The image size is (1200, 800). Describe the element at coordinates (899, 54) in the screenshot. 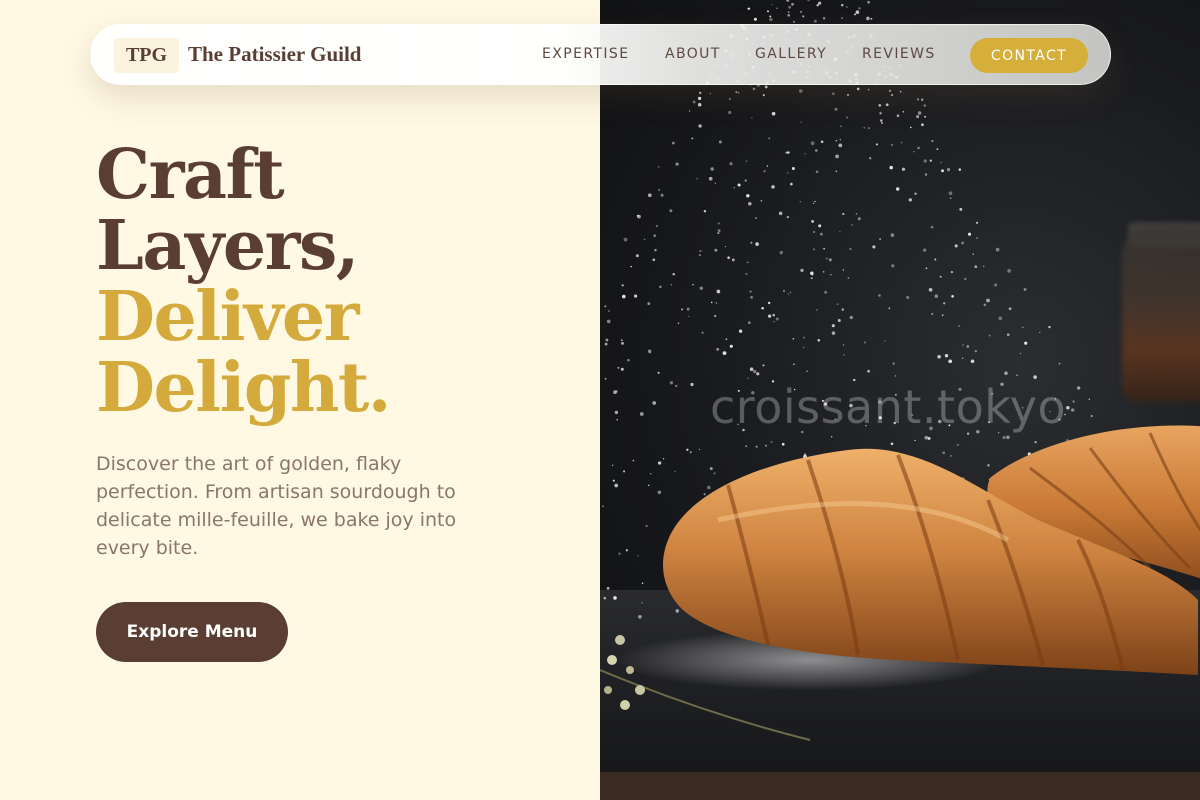

I see `nav-link-reviews: REVIEWS` at that location.